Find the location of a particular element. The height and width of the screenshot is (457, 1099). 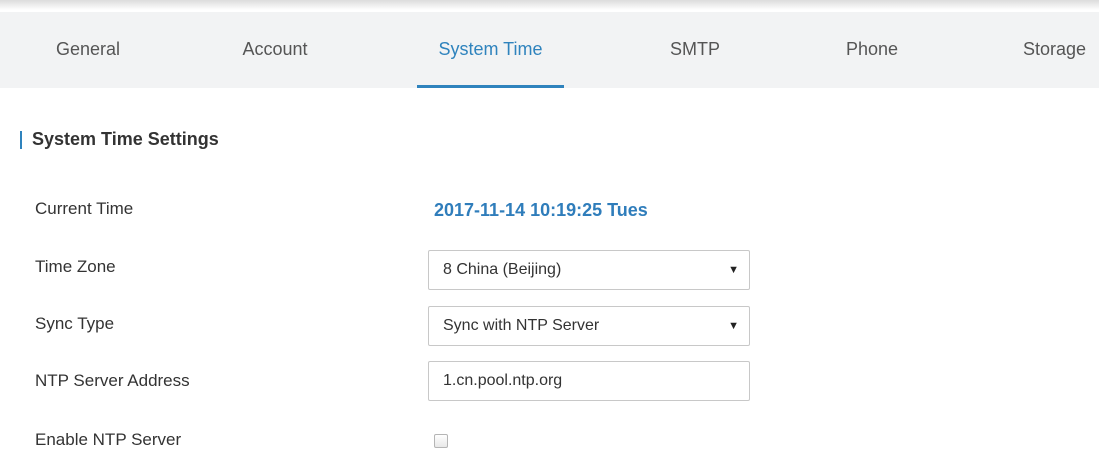

enable-ntp-server-label: Enable NTP Server is located at coordinates (108, 439).